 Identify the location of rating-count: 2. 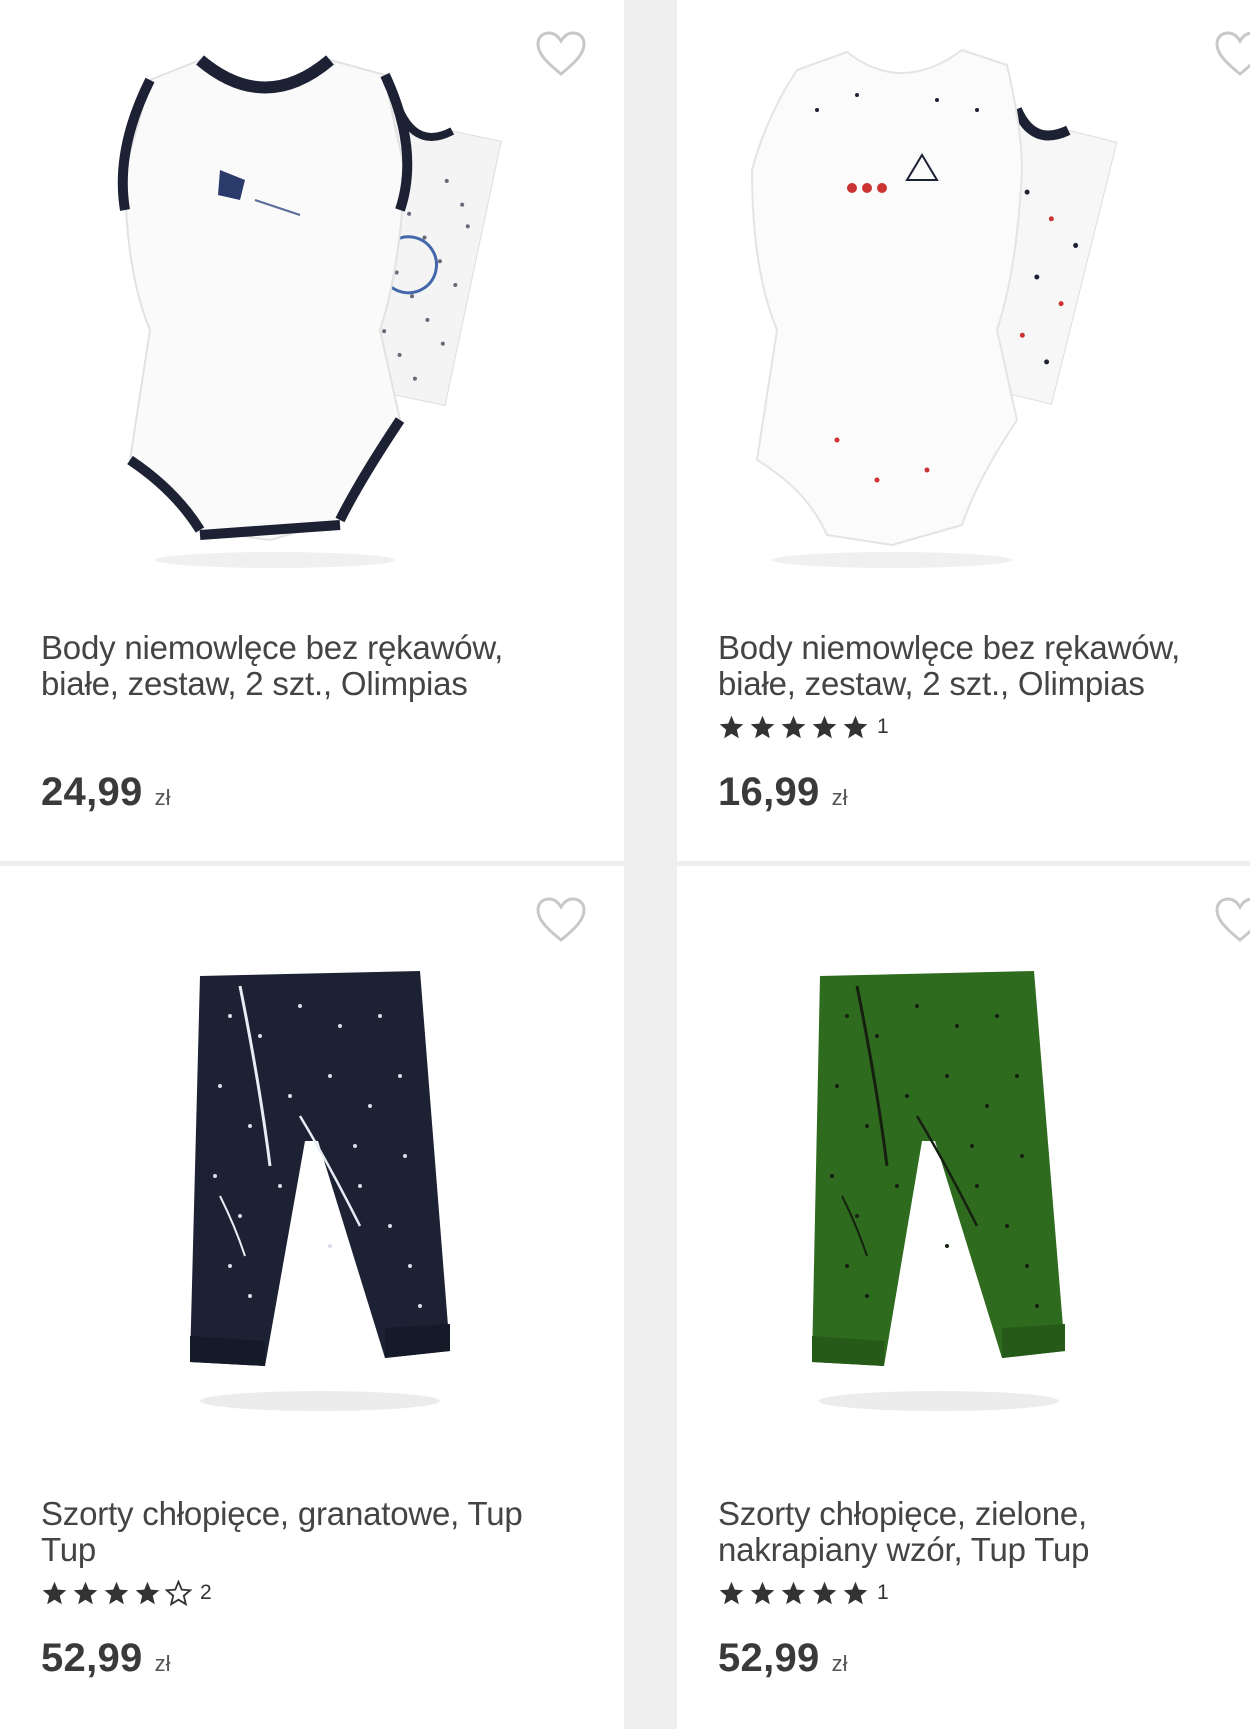
(206, 1592).